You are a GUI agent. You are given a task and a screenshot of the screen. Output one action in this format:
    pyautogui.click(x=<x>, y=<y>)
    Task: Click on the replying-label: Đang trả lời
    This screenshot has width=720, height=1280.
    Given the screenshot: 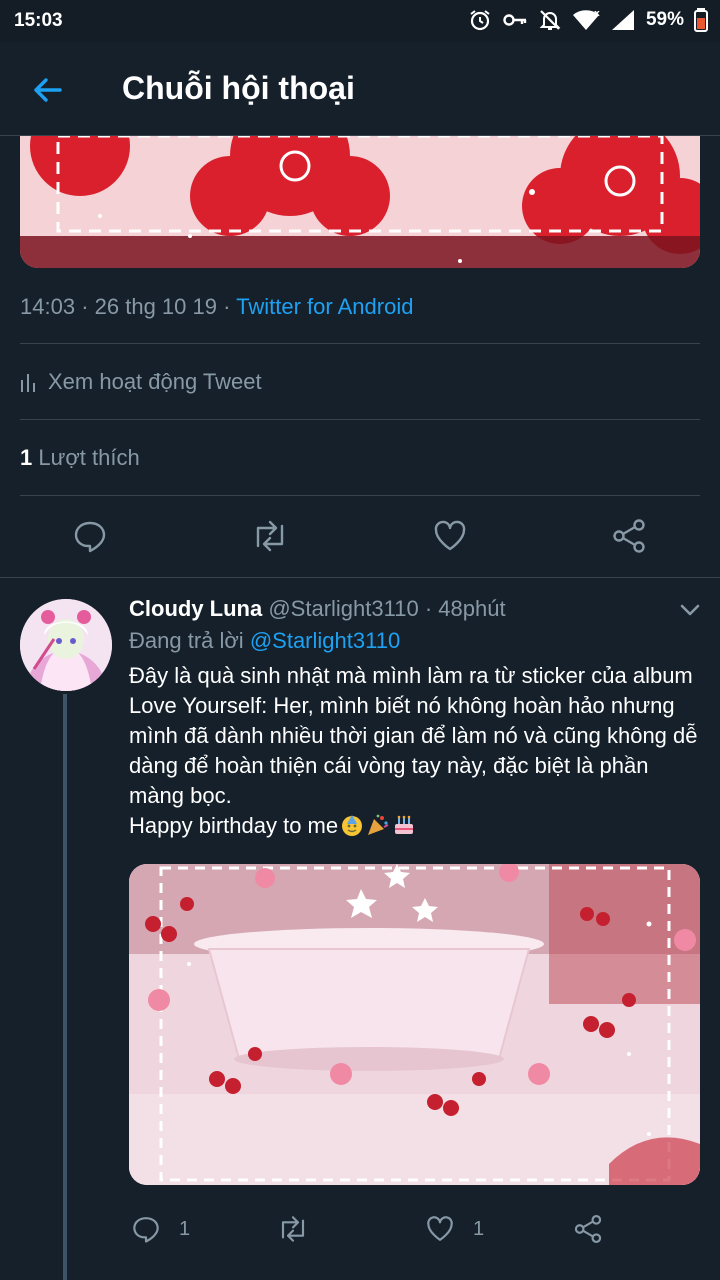 What is the action you would take?
    pyautogui.click(x=186, y=640)
    